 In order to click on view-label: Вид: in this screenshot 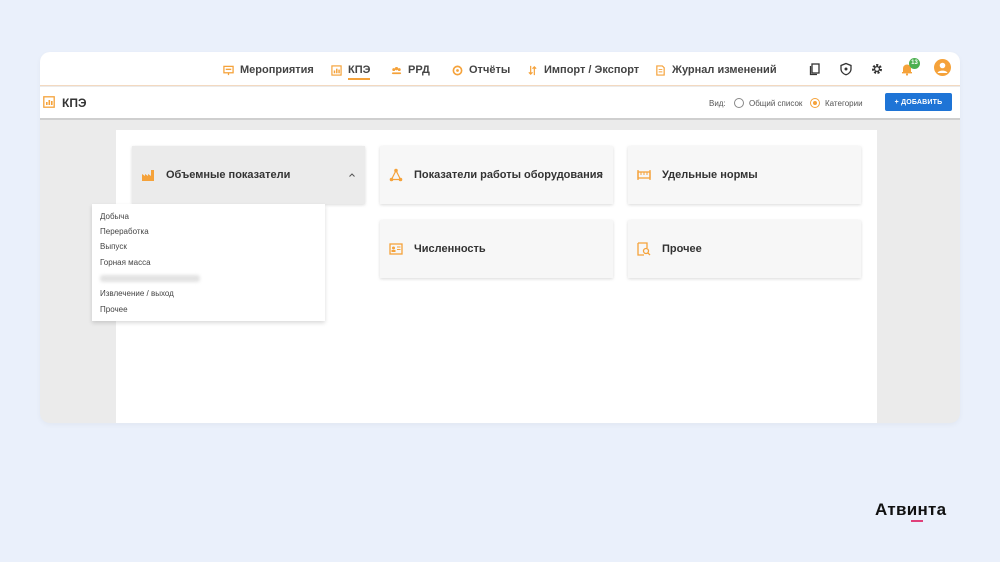, I will do `click(717, 103)`.